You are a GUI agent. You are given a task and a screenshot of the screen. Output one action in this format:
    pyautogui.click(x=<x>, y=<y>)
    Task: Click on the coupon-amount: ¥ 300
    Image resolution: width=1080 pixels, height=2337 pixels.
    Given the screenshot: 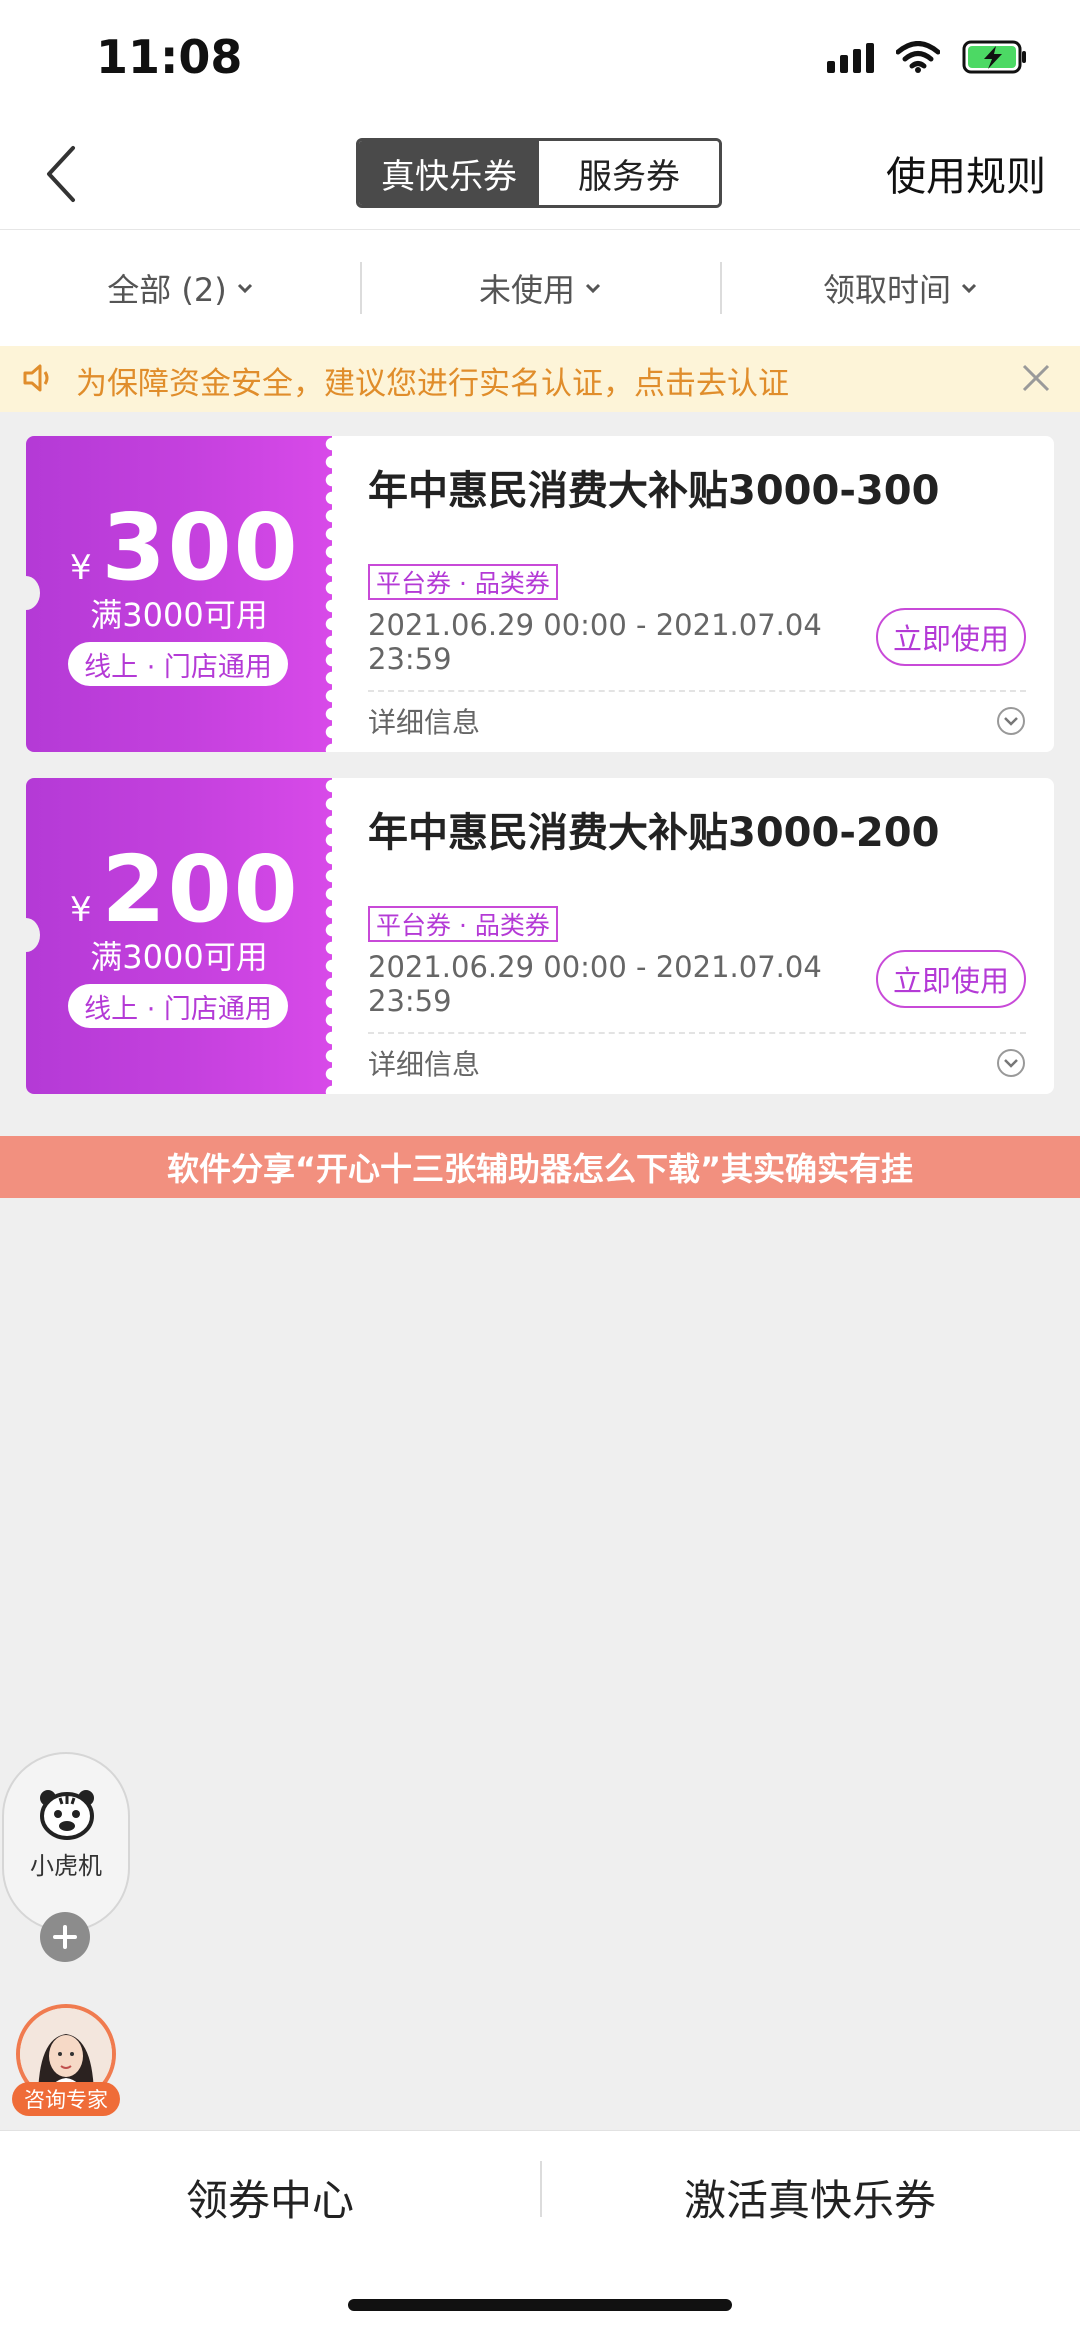 What is the action you would take?
    pyautogui.click(x=185, y=547)
    